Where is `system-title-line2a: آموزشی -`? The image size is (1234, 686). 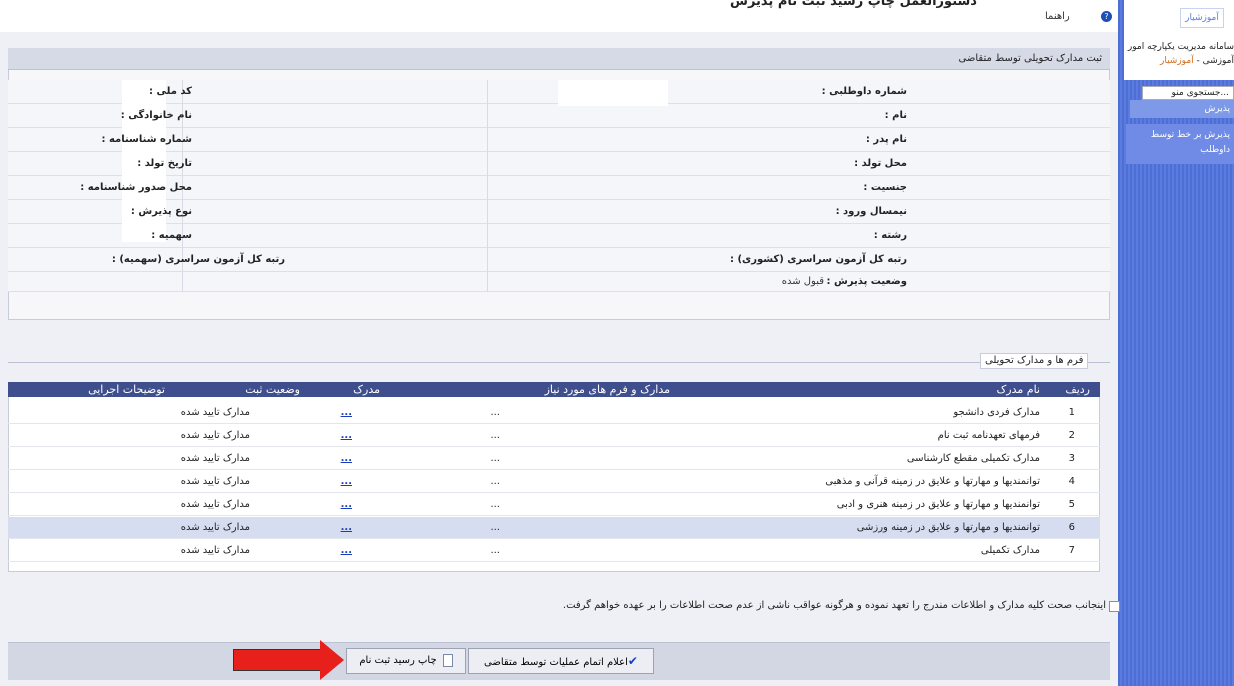 system-title-line2a: آموزشی - is located at coordinates (1213, 61).